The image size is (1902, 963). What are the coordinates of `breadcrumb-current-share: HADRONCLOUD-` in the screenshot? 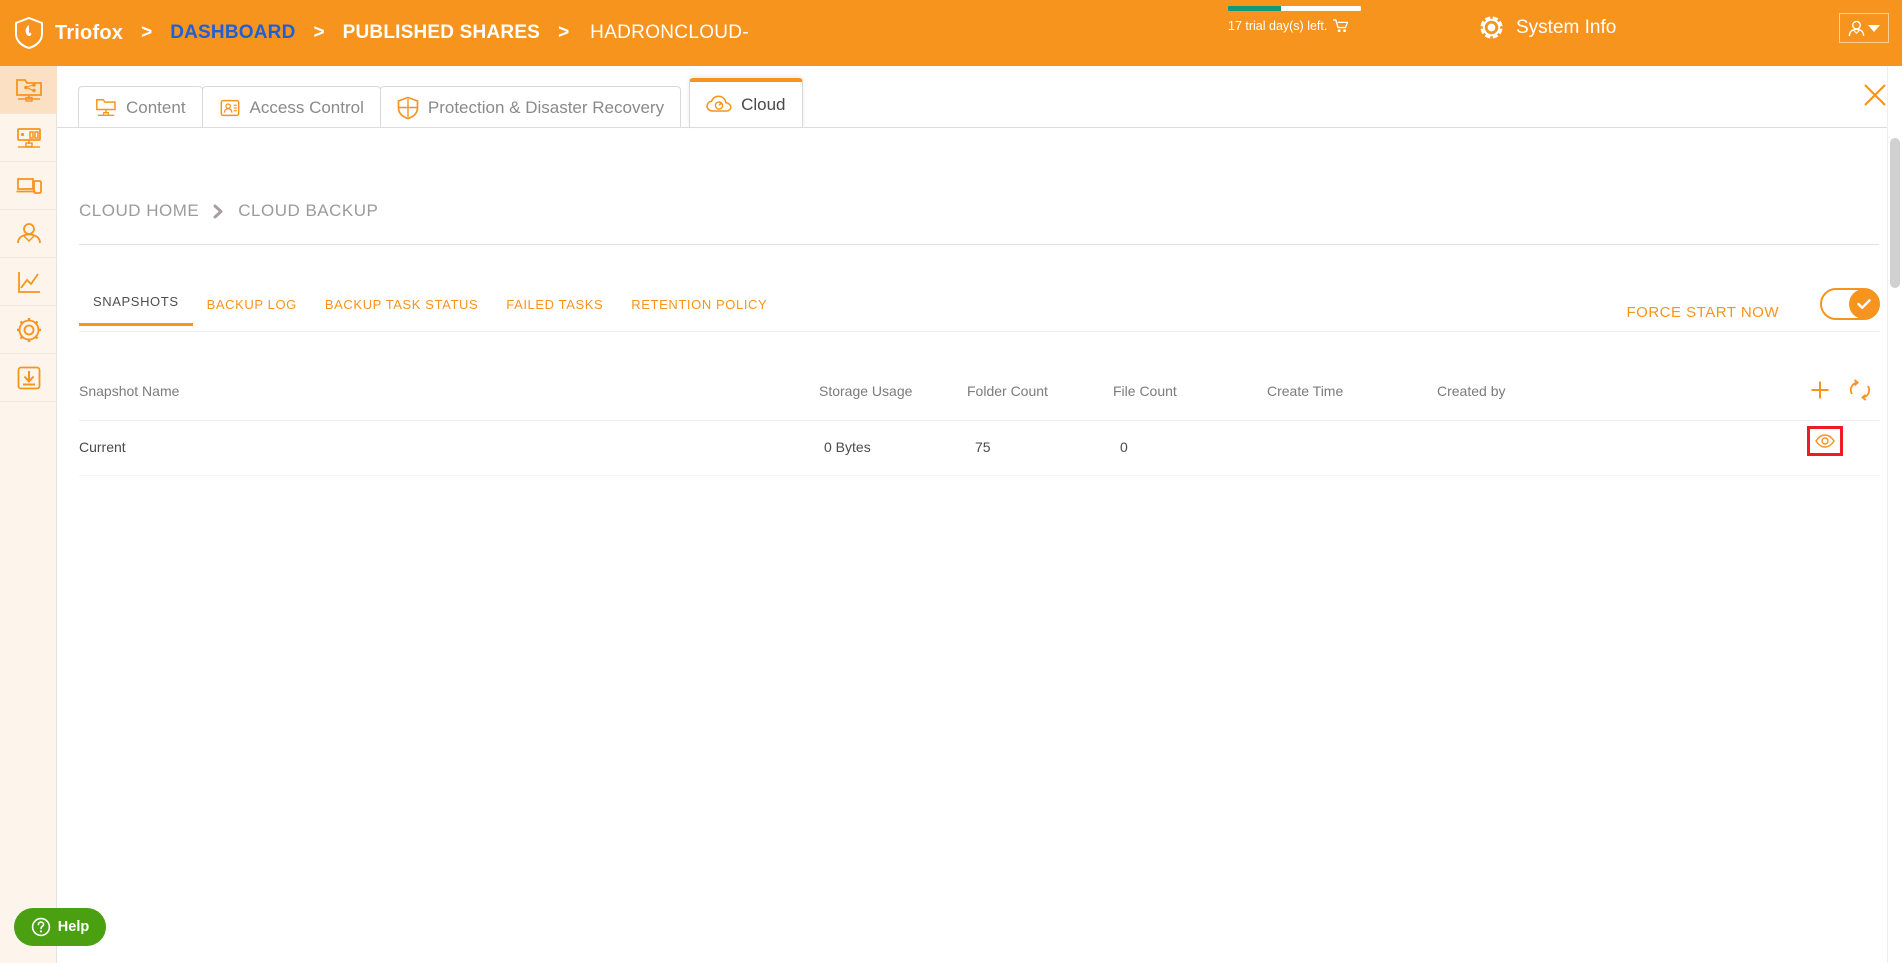 It's located at (669, 32).